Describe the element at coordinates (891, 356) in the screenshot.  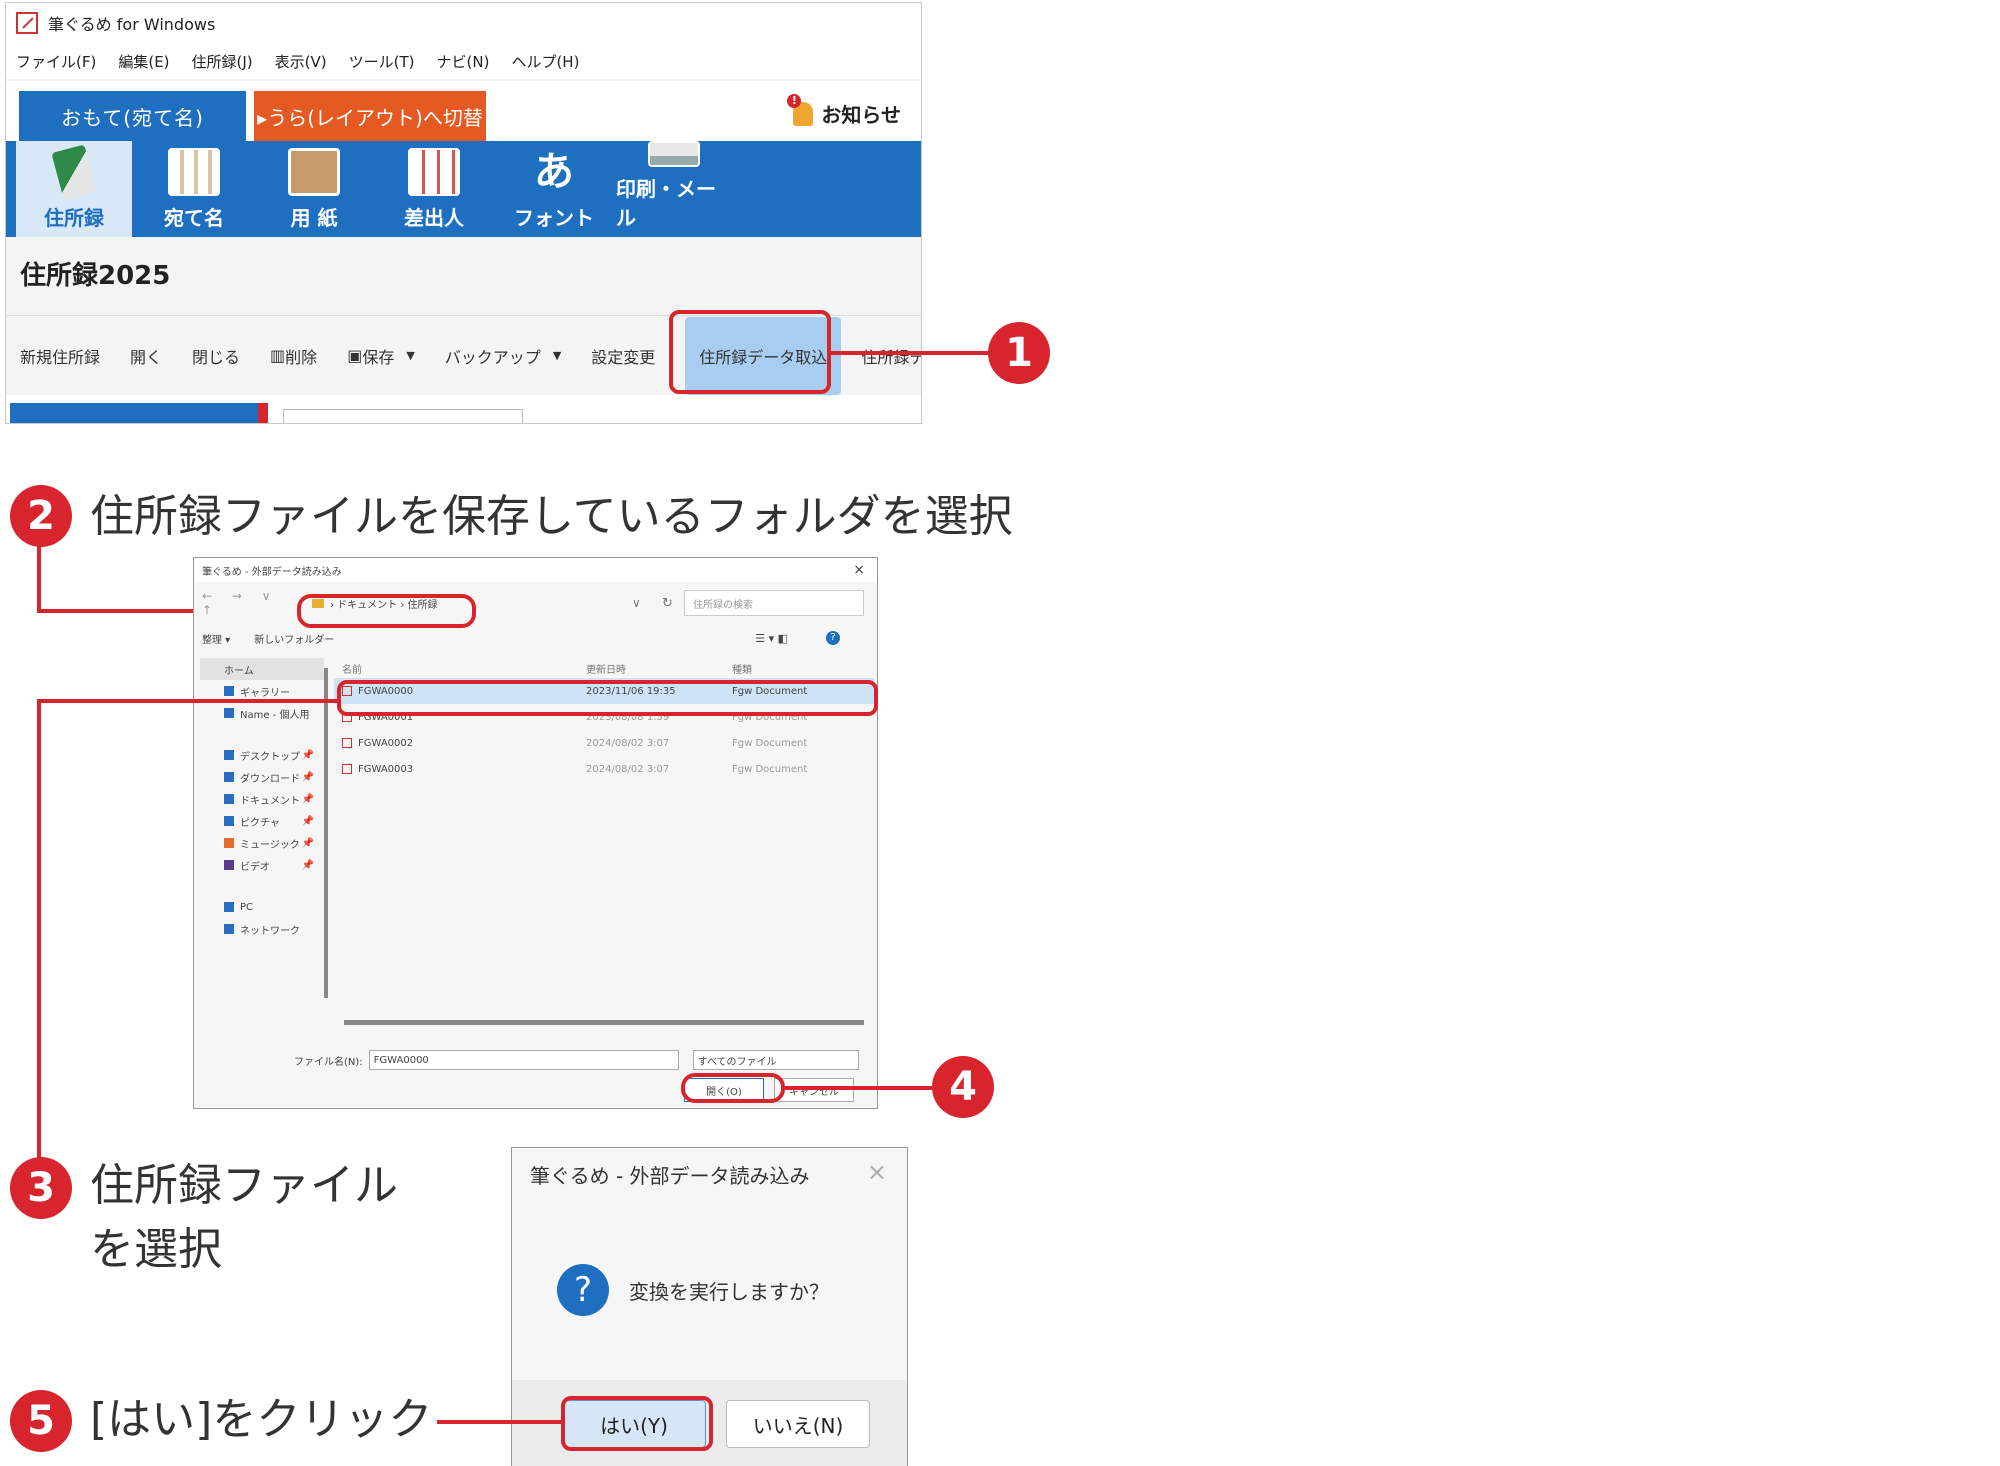
I see `truncated-command: 住所録デ` at that location.